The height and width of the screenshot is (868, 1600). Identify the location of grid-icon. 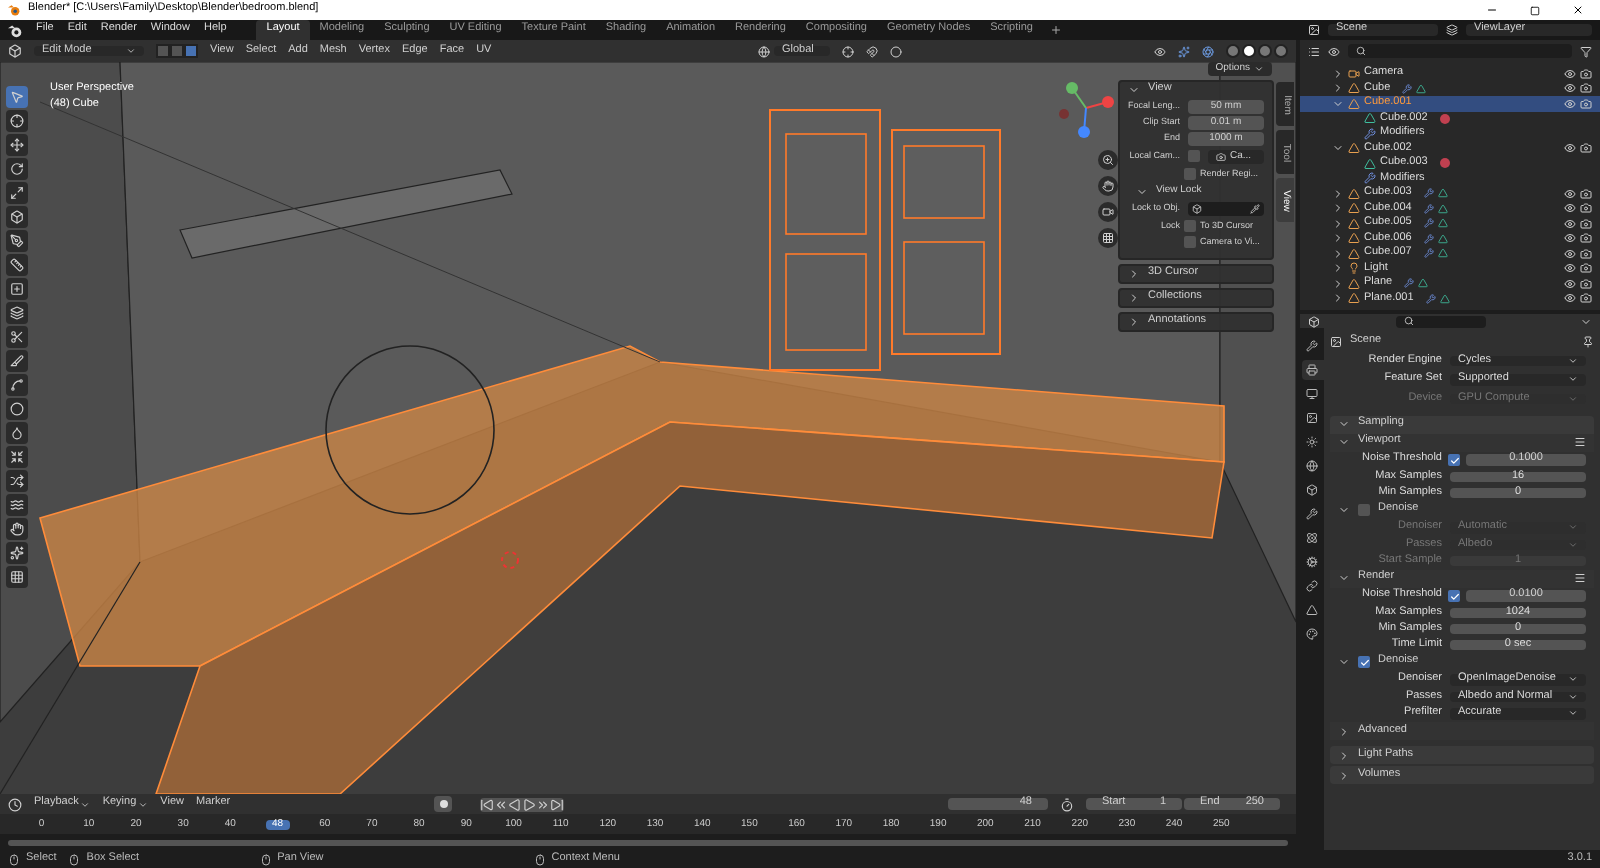
(1108, 238).